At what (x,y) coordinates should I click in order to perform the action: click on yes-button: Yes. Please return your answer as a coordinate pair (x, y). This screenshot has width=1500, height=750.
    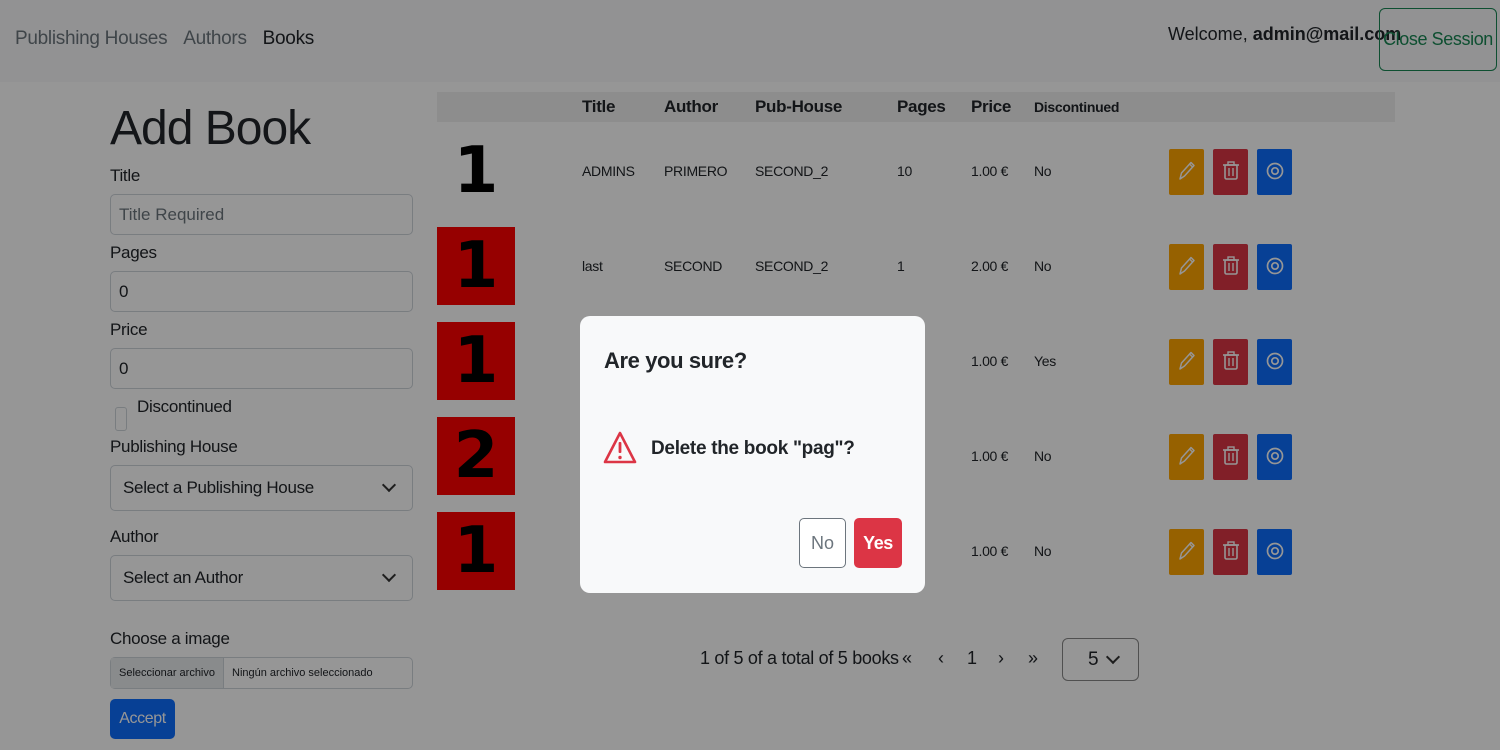
    Looking at the image, I should click on (878, 543).